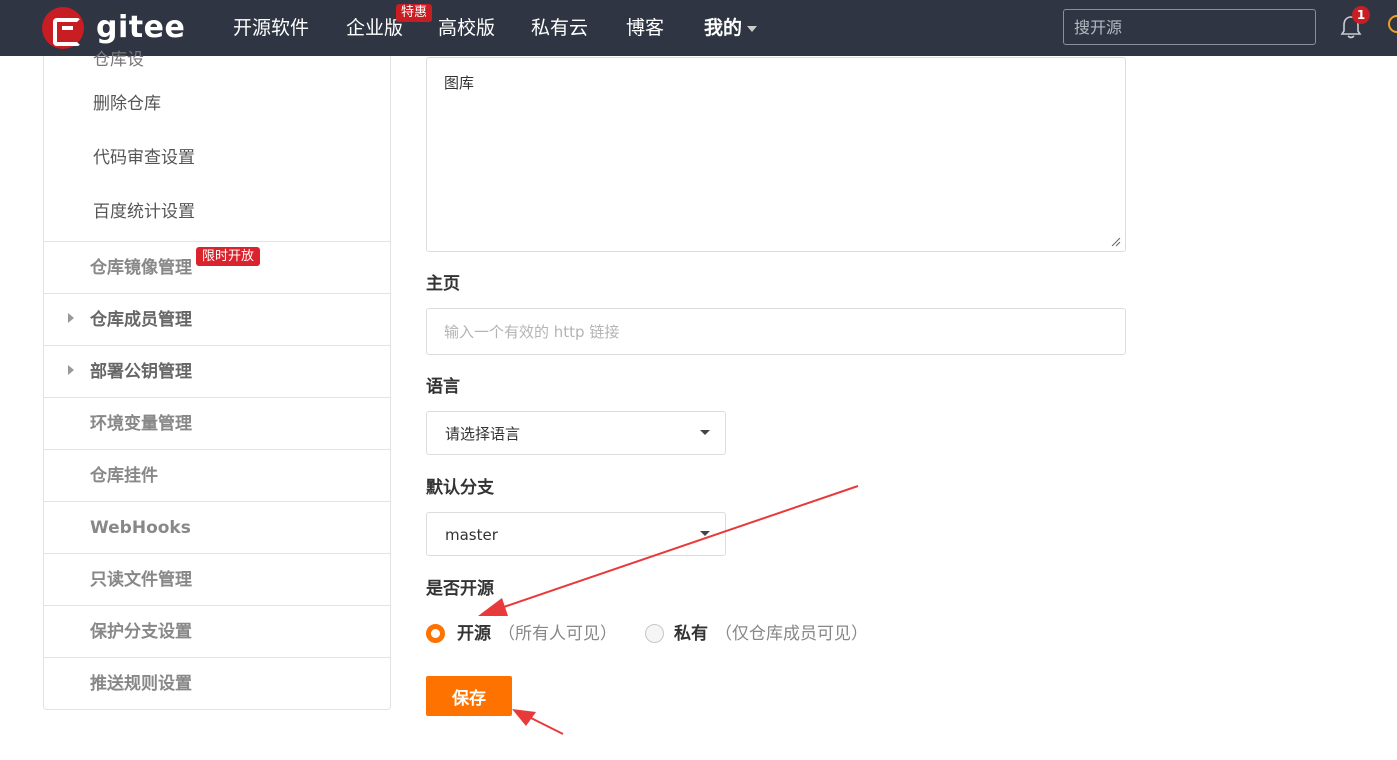 The width and height of the screenshot is (1397, 760). What do you see at coordinates (217, 631) in the screenshot?
I see `sidebar-item-protected-branches: 保护分支设置` at bounding box center [217, 631].